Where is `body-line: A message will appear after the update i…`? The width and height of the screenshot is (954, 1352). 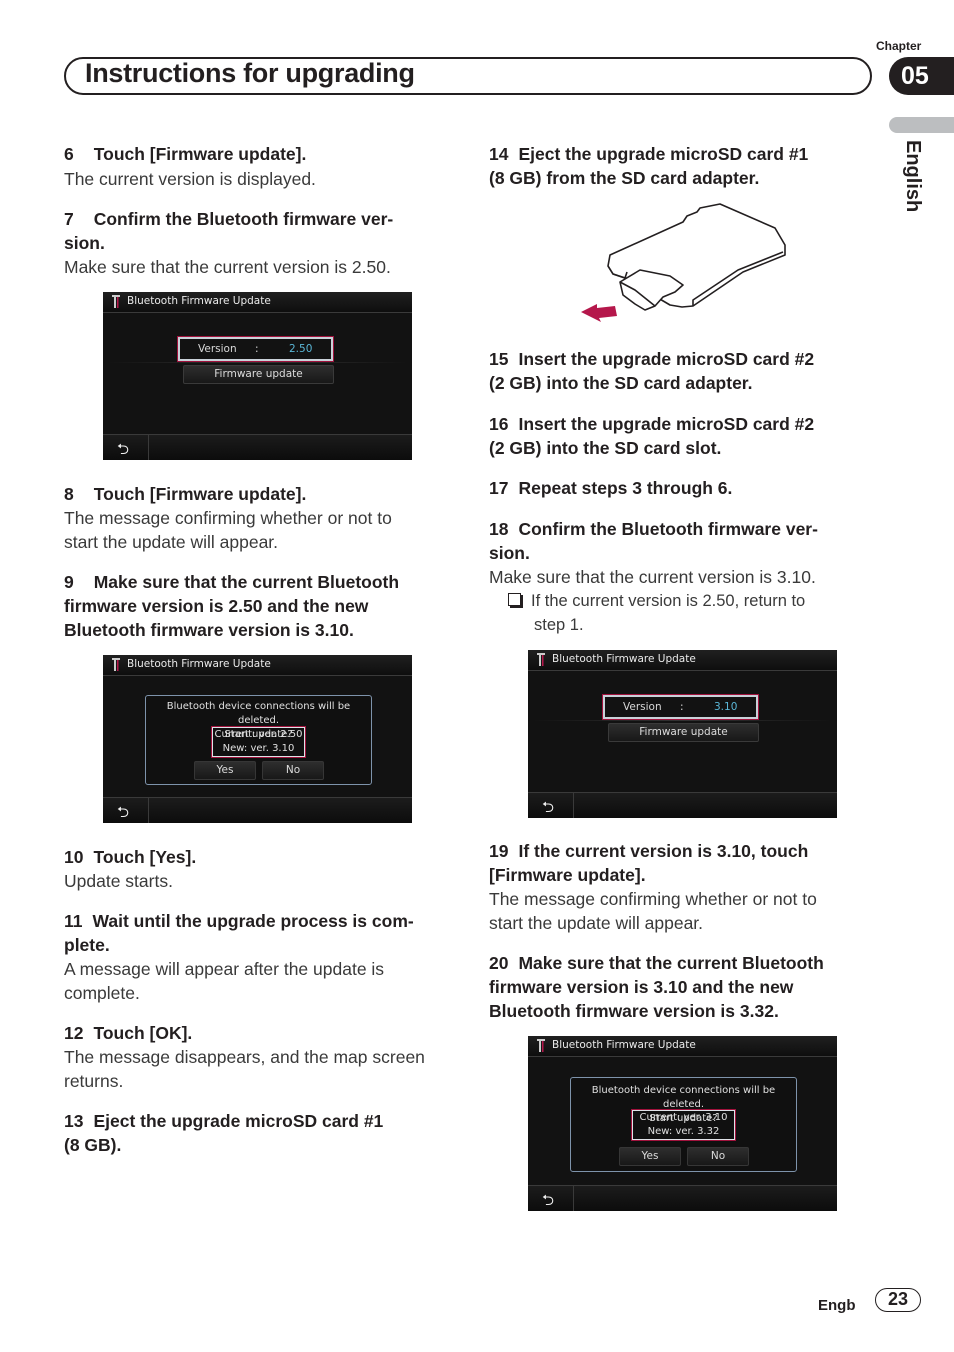 body-line: A message will appear after the update i… is located at coordinates (224, 969).